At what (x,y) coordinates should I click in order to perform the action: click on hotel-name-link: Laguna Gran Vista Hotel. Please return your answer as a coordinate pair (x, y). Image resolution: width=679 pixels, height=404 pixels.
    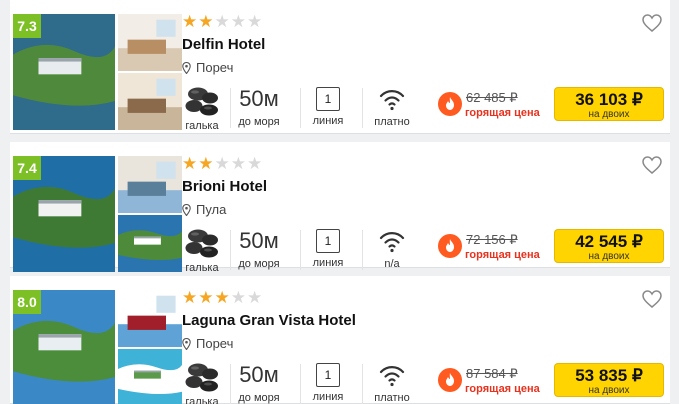
    Looking at the image, I should click on (269, 320).